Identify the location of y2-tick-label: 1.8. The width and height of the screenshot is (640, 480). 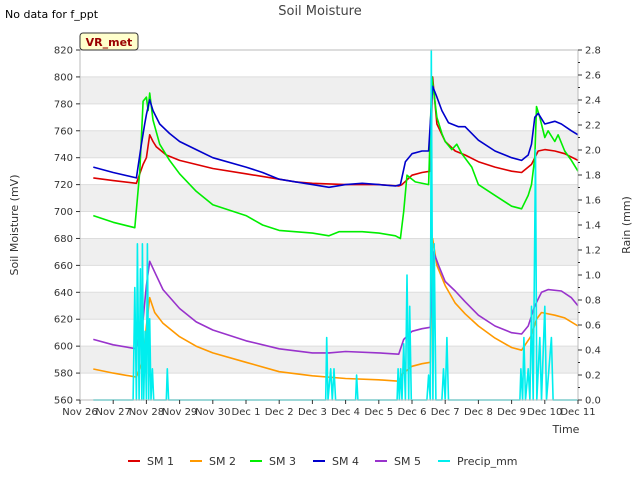
(593, 176).